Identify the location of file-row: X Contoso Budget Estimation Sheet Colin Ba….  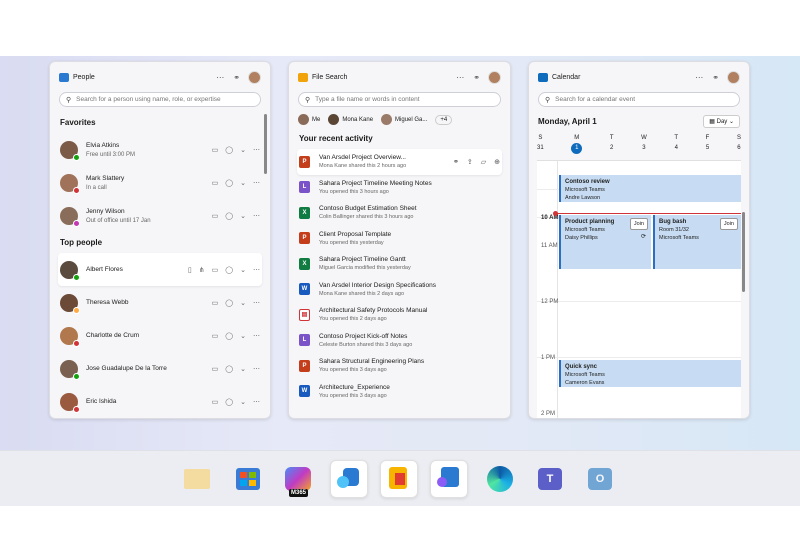
(399, 213).